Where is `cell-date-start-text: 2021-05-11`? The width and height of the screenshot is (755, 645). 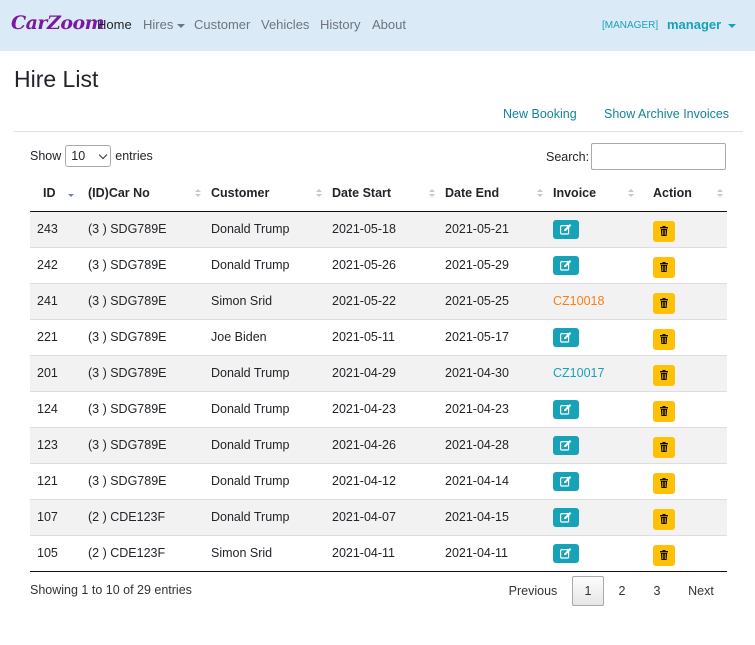
cell-date-start-text: 2021-05-11 is located at coordinates (364, 336).